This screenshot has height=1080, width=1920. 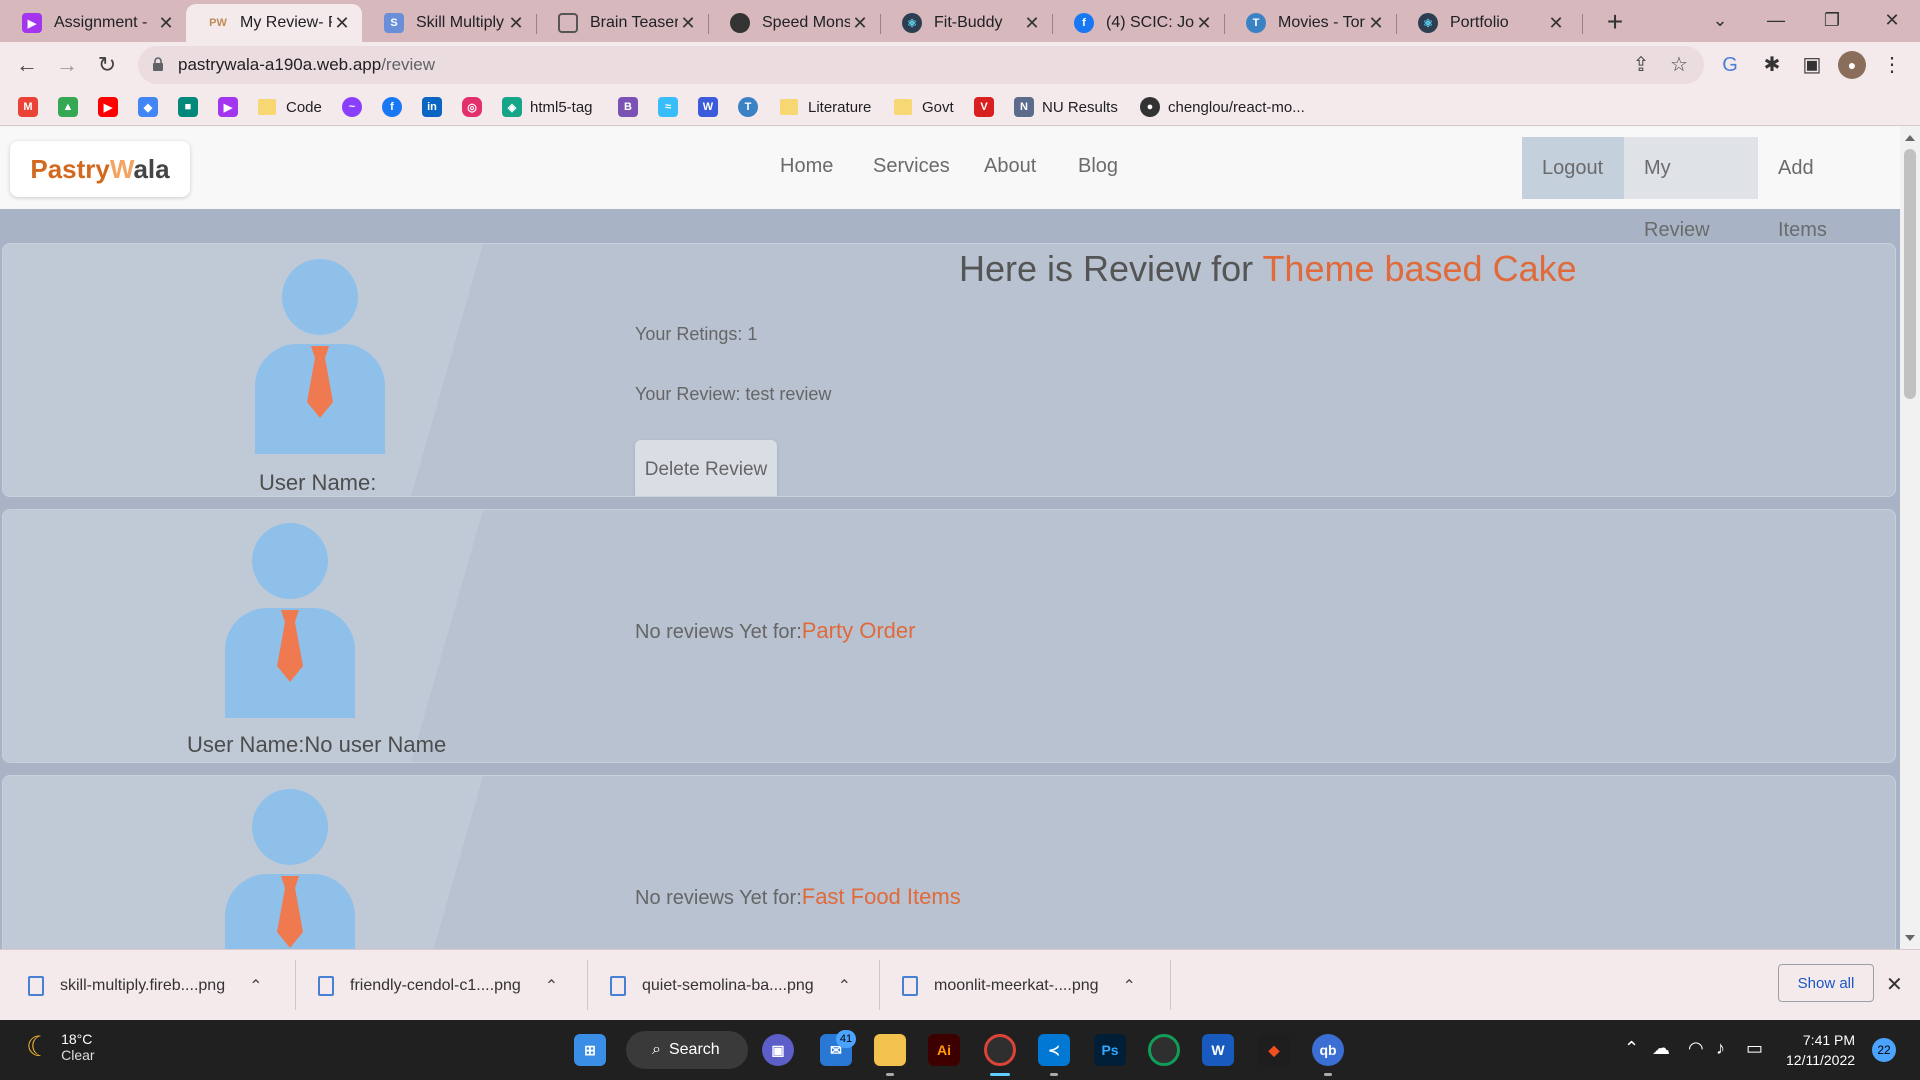 What do you see at coordinates (32, 107) in the screenshot?
I see `bookmark-gmail: M` at bounding box center [32, 107].